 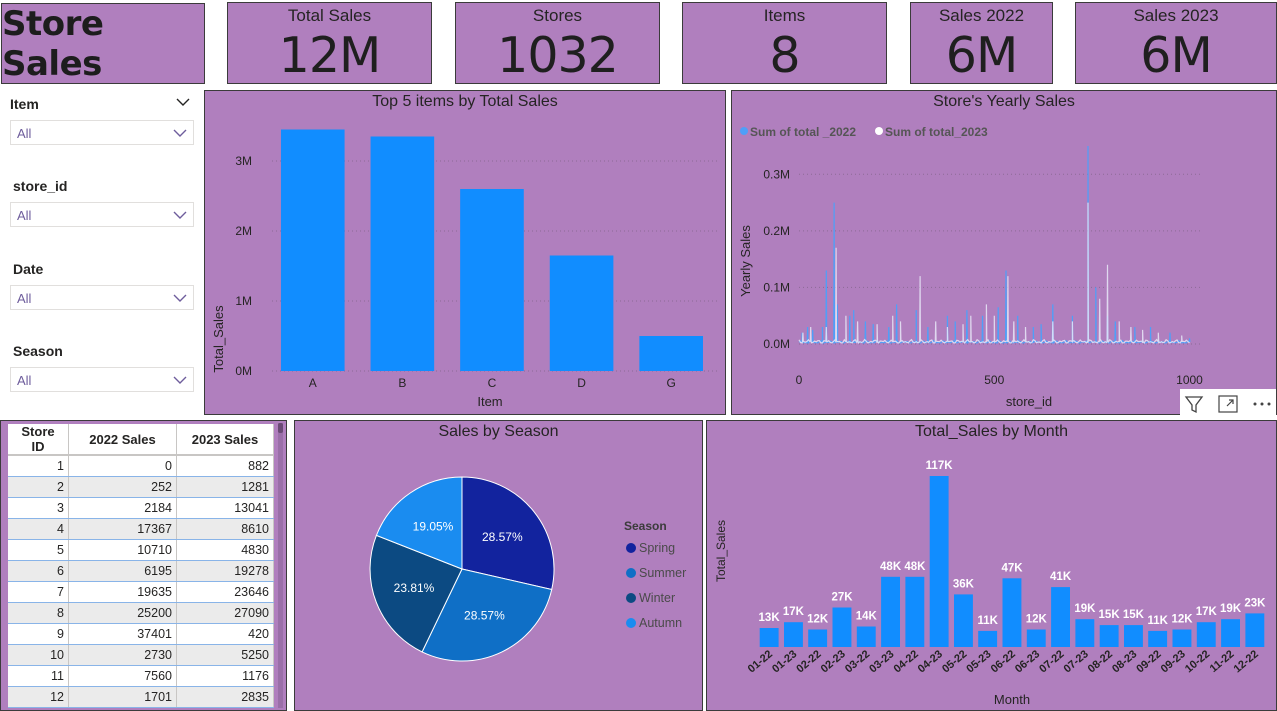 I want to click on legend-marker-2023, so click(x=879, y=131).